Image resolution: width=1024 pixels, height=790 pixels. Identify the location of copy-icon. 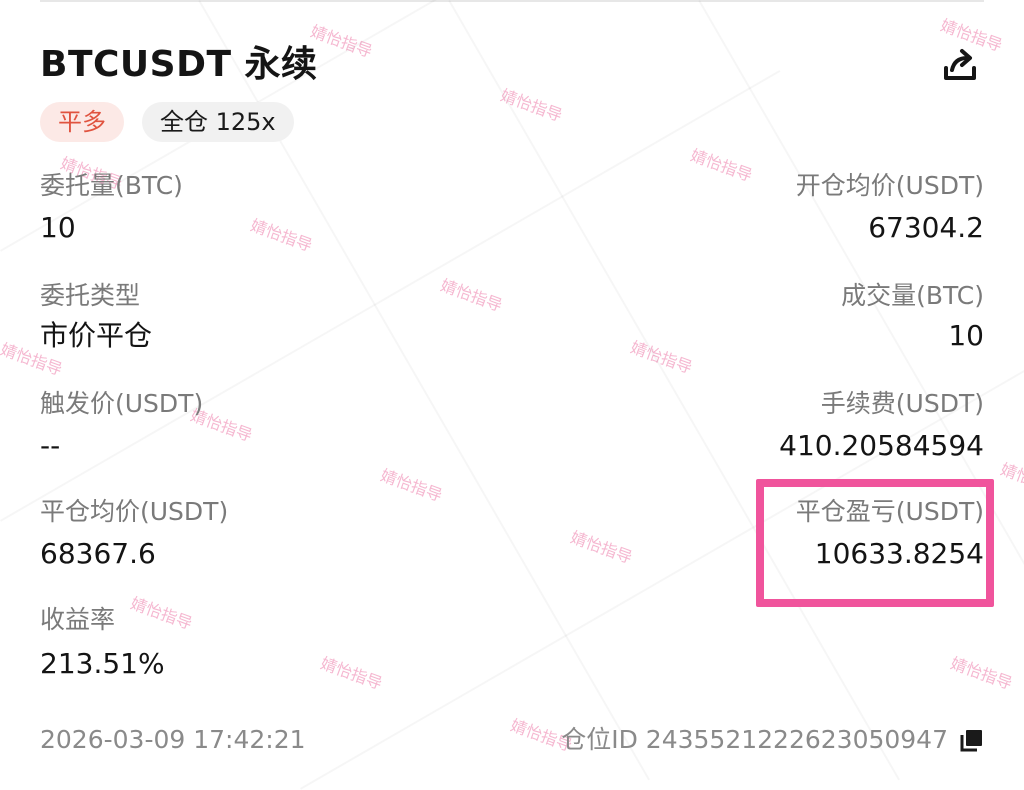
(971, 741).